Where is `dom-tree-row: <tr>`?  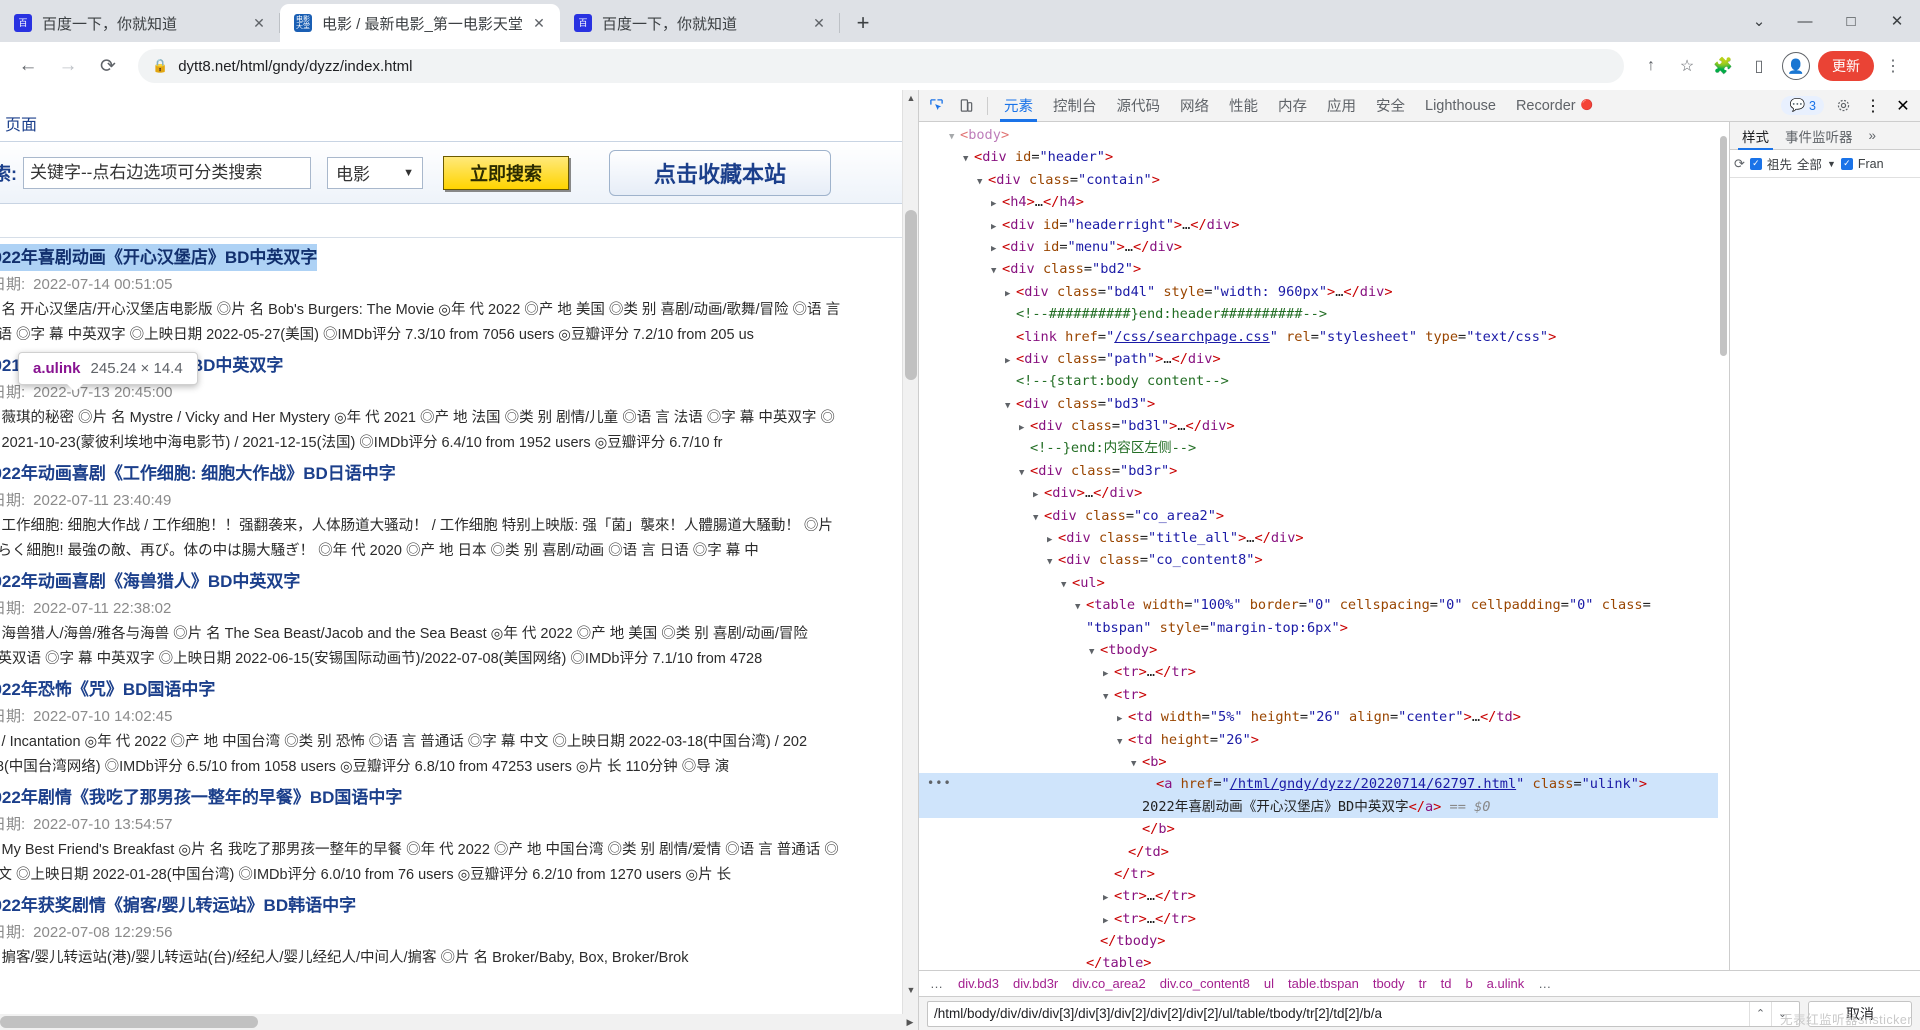 dom-tree-row: <tr> is located at coordinates (1324, 695).